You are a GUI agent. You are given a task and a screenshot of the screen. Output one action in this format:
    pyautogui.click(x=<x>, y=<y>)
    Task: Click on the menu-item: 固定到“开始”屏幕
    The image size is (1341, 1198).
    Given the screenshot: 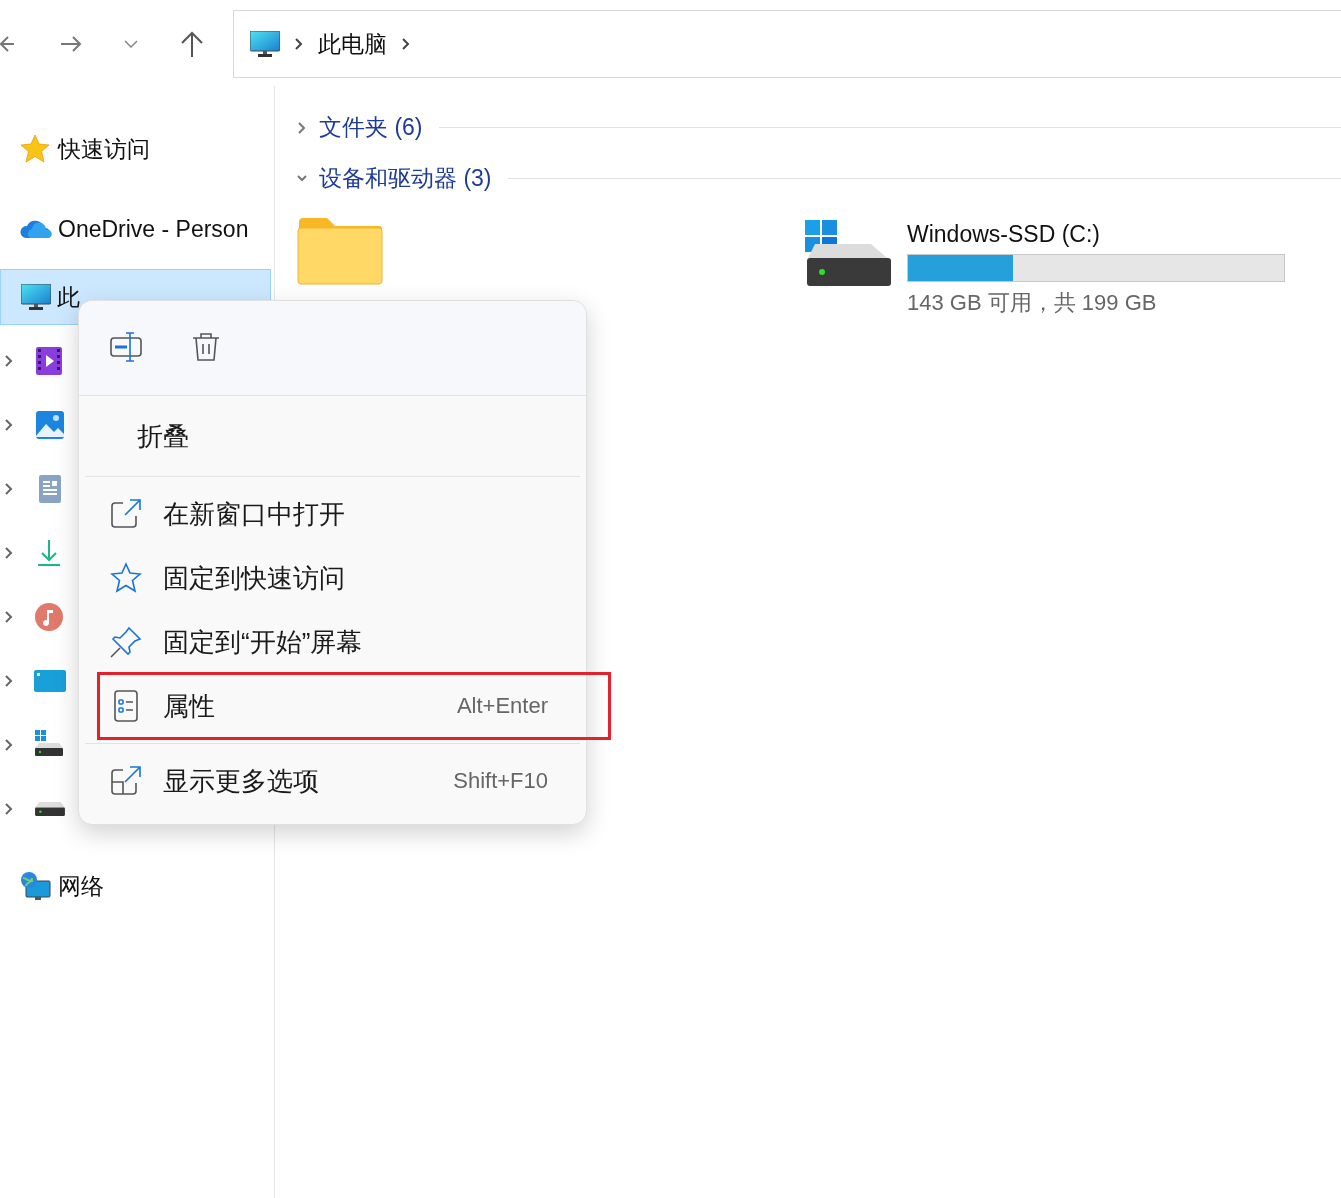 What is the action you would take?
    pyautogui.click(x=332, y=642)
    